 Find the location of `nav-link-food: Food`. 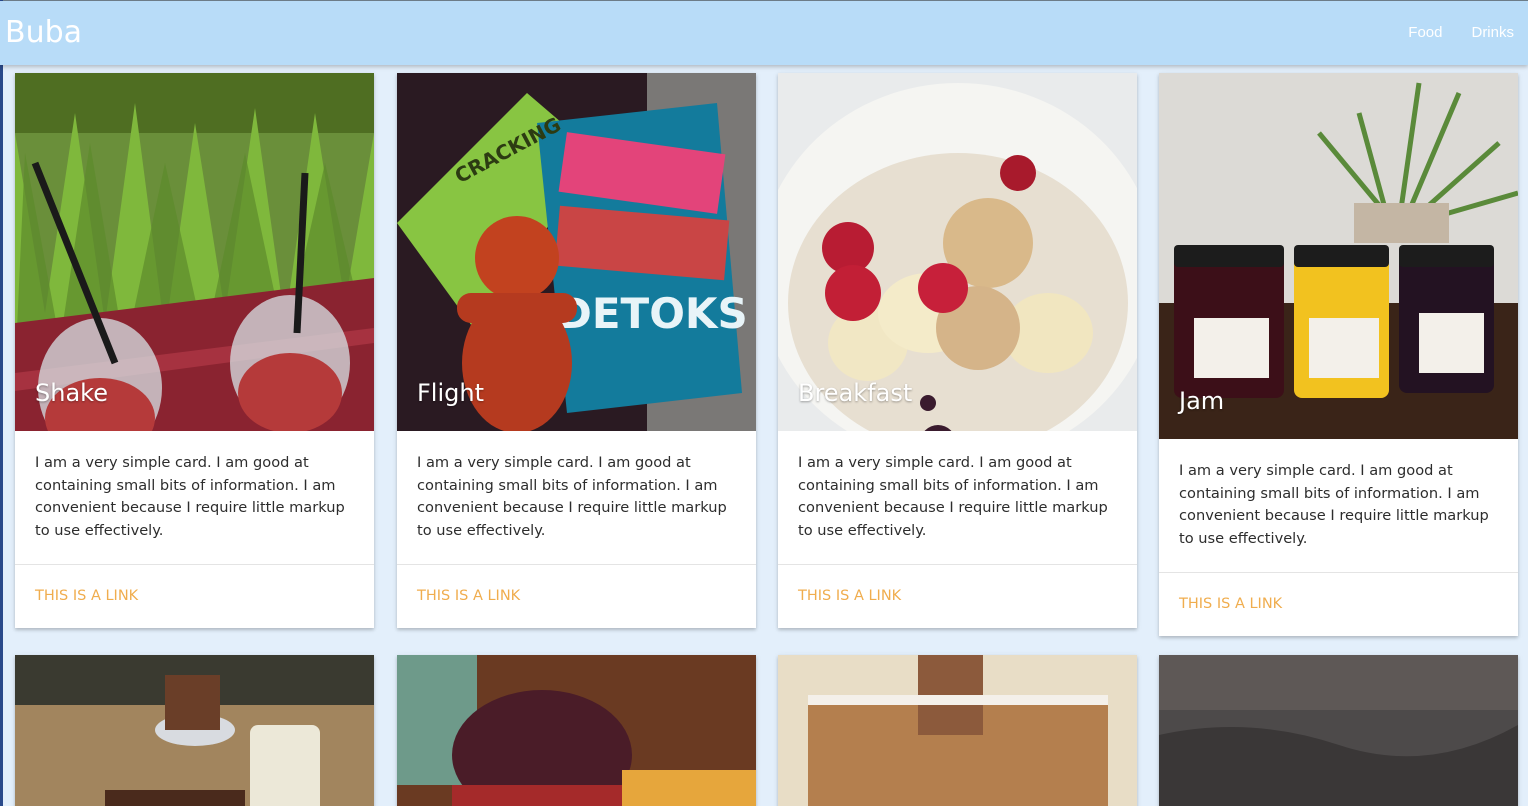

nav-link-food: Food is located at coordinates (1425, 32).